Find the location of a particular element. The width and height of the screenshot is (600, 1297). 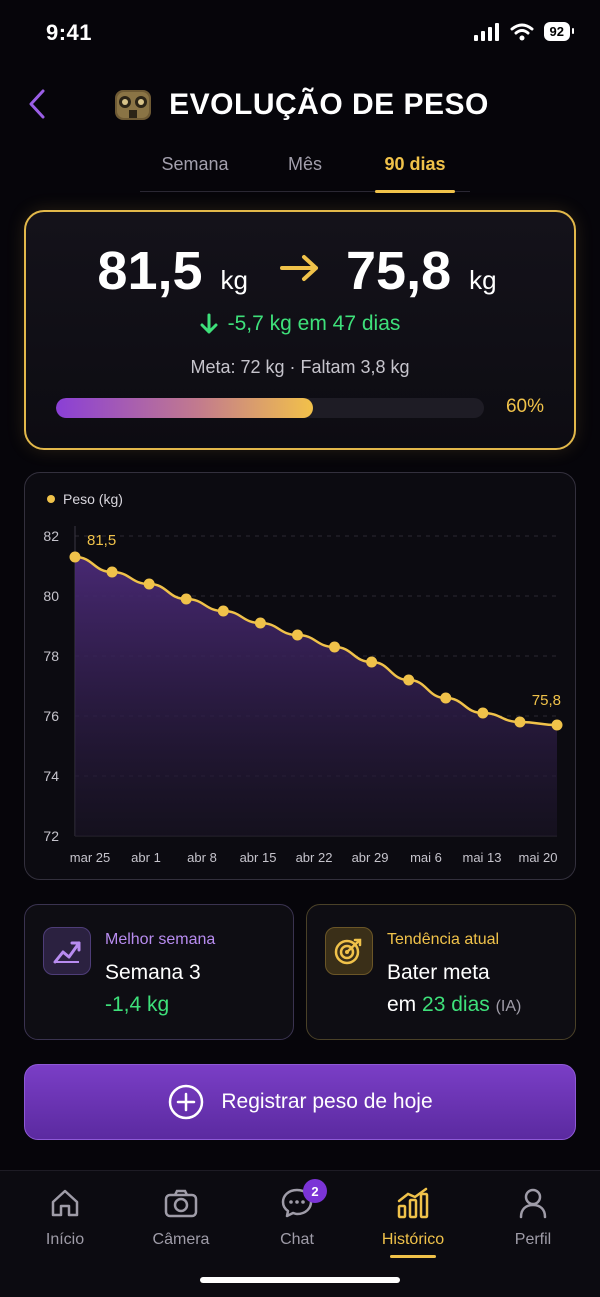

x-tick-label: abr 8 is located at coordinates (202, 857).